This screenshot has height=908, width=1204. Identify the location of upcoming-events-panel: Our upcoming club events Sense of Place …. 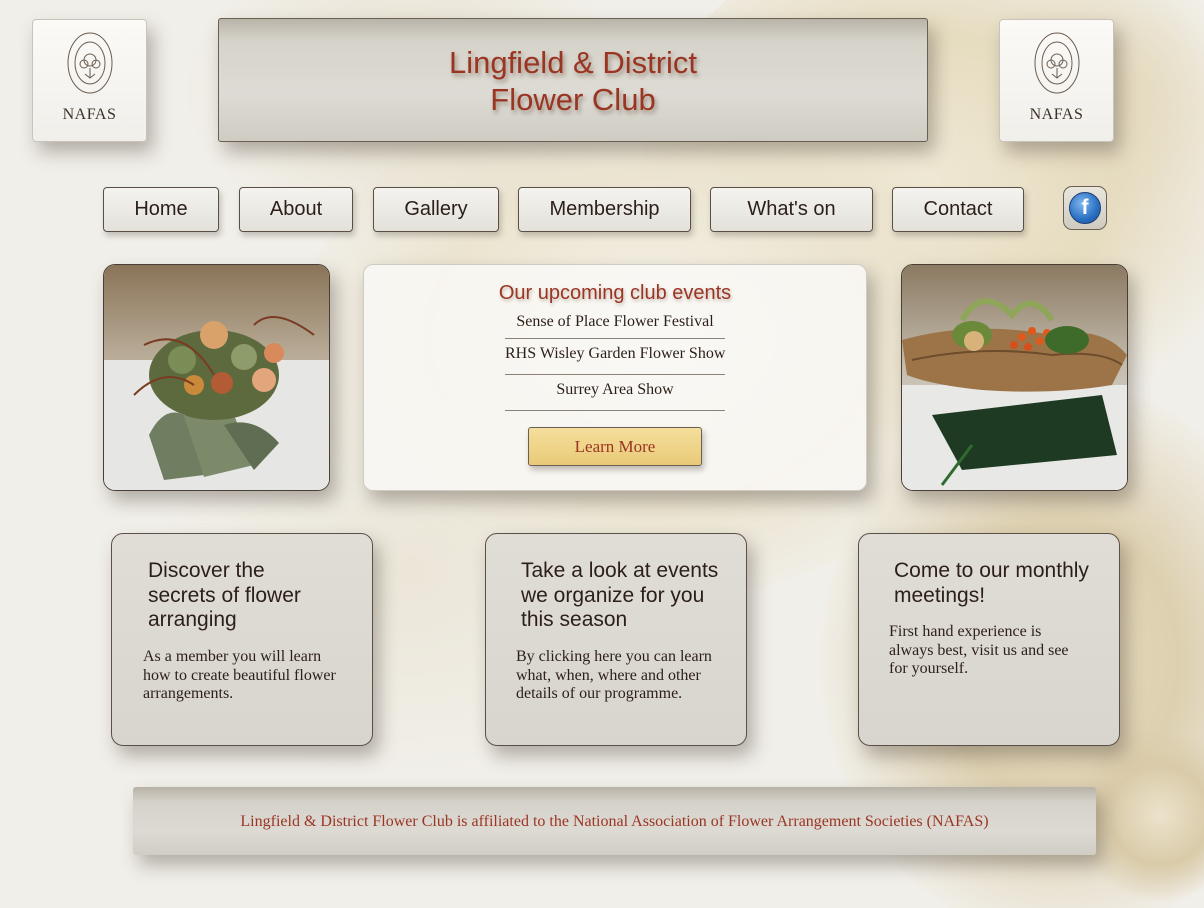
(615, 377).